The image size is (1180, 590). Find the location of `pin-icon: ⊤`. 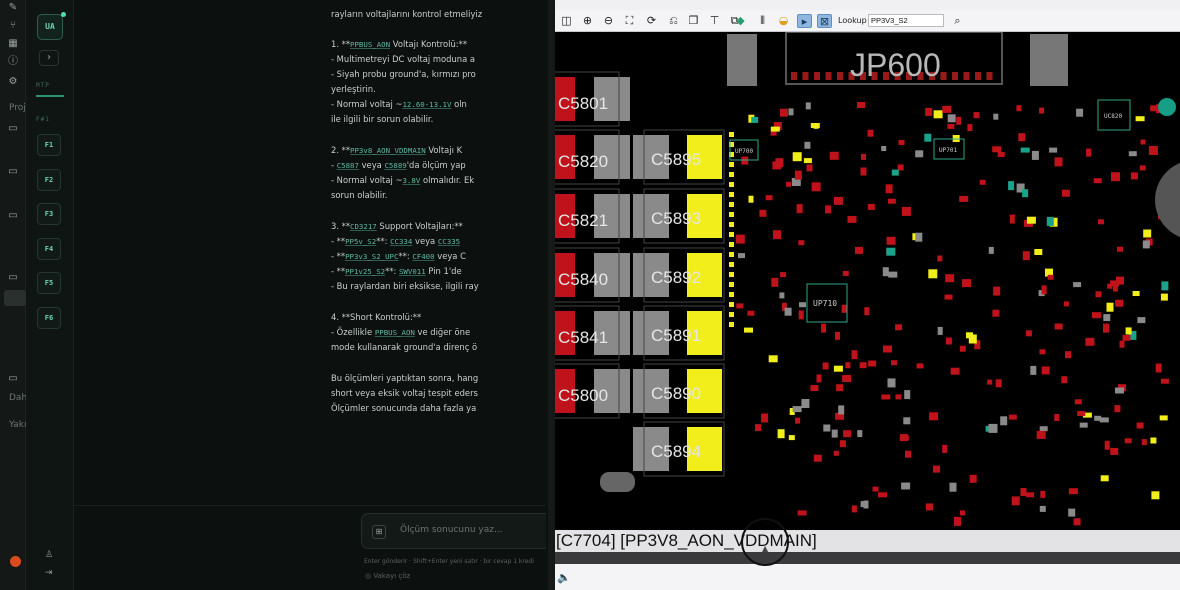

pin-icon: ⊤ is located at coordinates (714, 21).